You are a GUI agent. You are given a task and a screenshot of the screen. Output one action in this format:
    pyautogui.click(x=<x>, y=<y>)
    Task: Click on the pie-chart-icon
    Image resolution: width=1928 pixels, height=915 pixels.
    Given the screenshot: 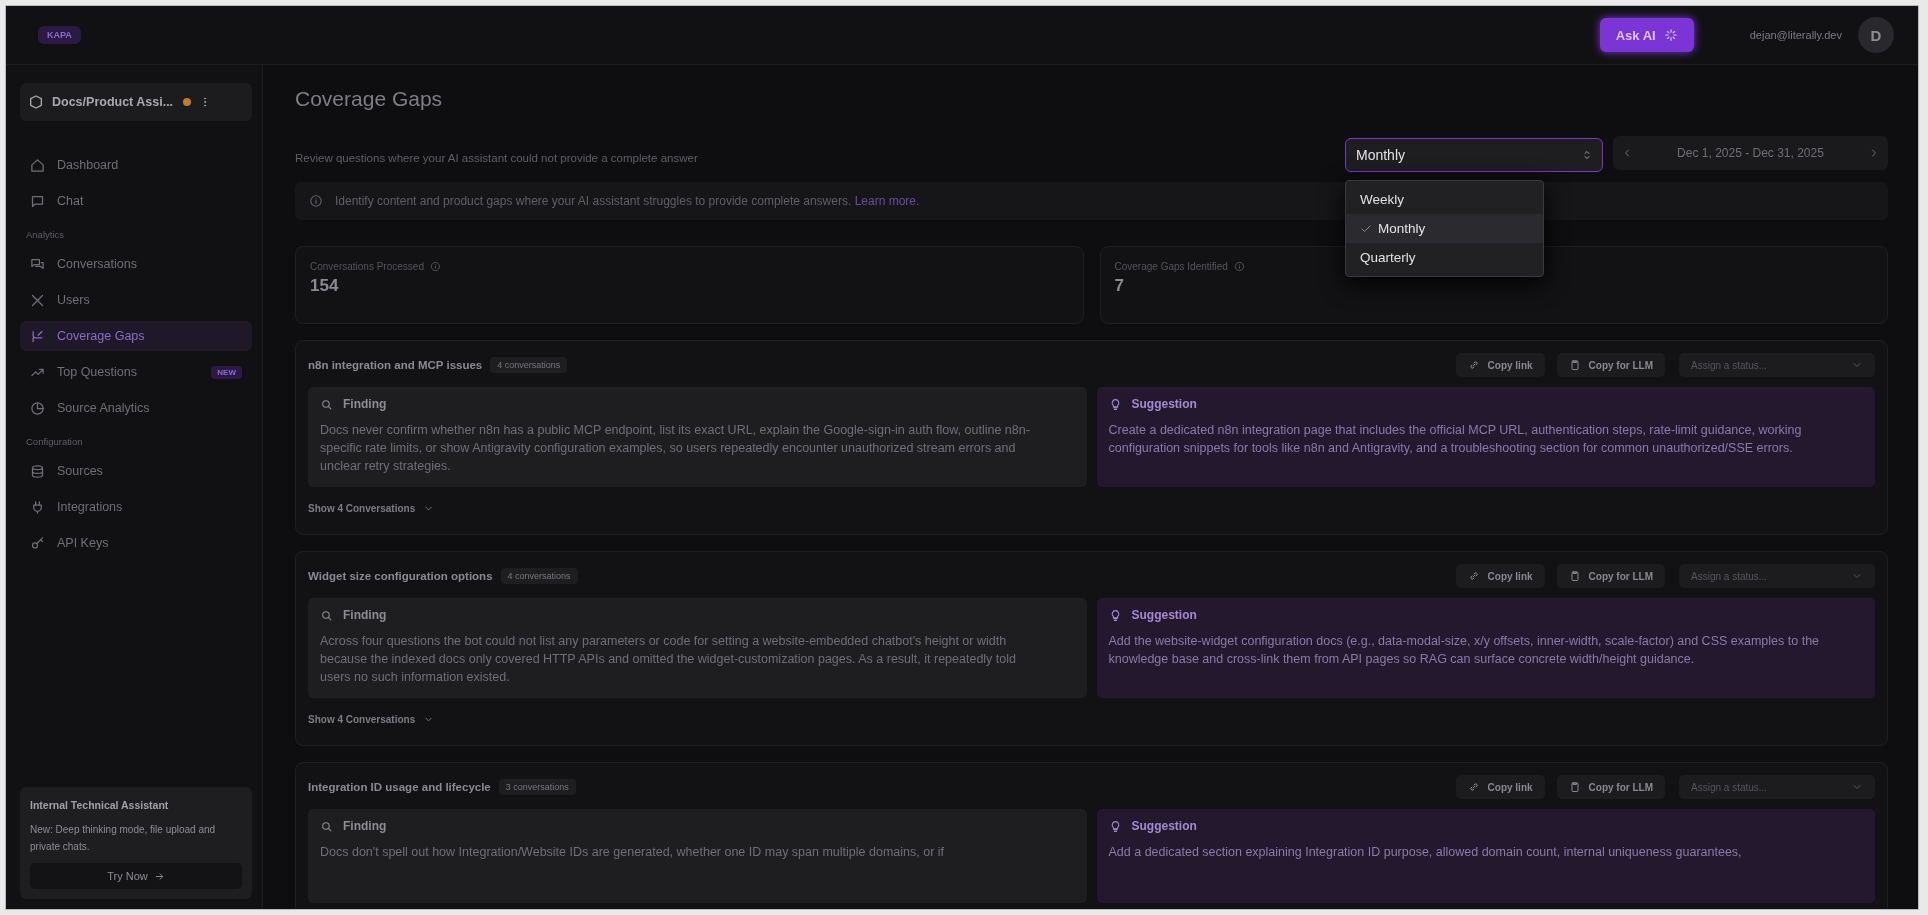 What is the action you would take?
    pyautogui.click(x=37, y=408)
    